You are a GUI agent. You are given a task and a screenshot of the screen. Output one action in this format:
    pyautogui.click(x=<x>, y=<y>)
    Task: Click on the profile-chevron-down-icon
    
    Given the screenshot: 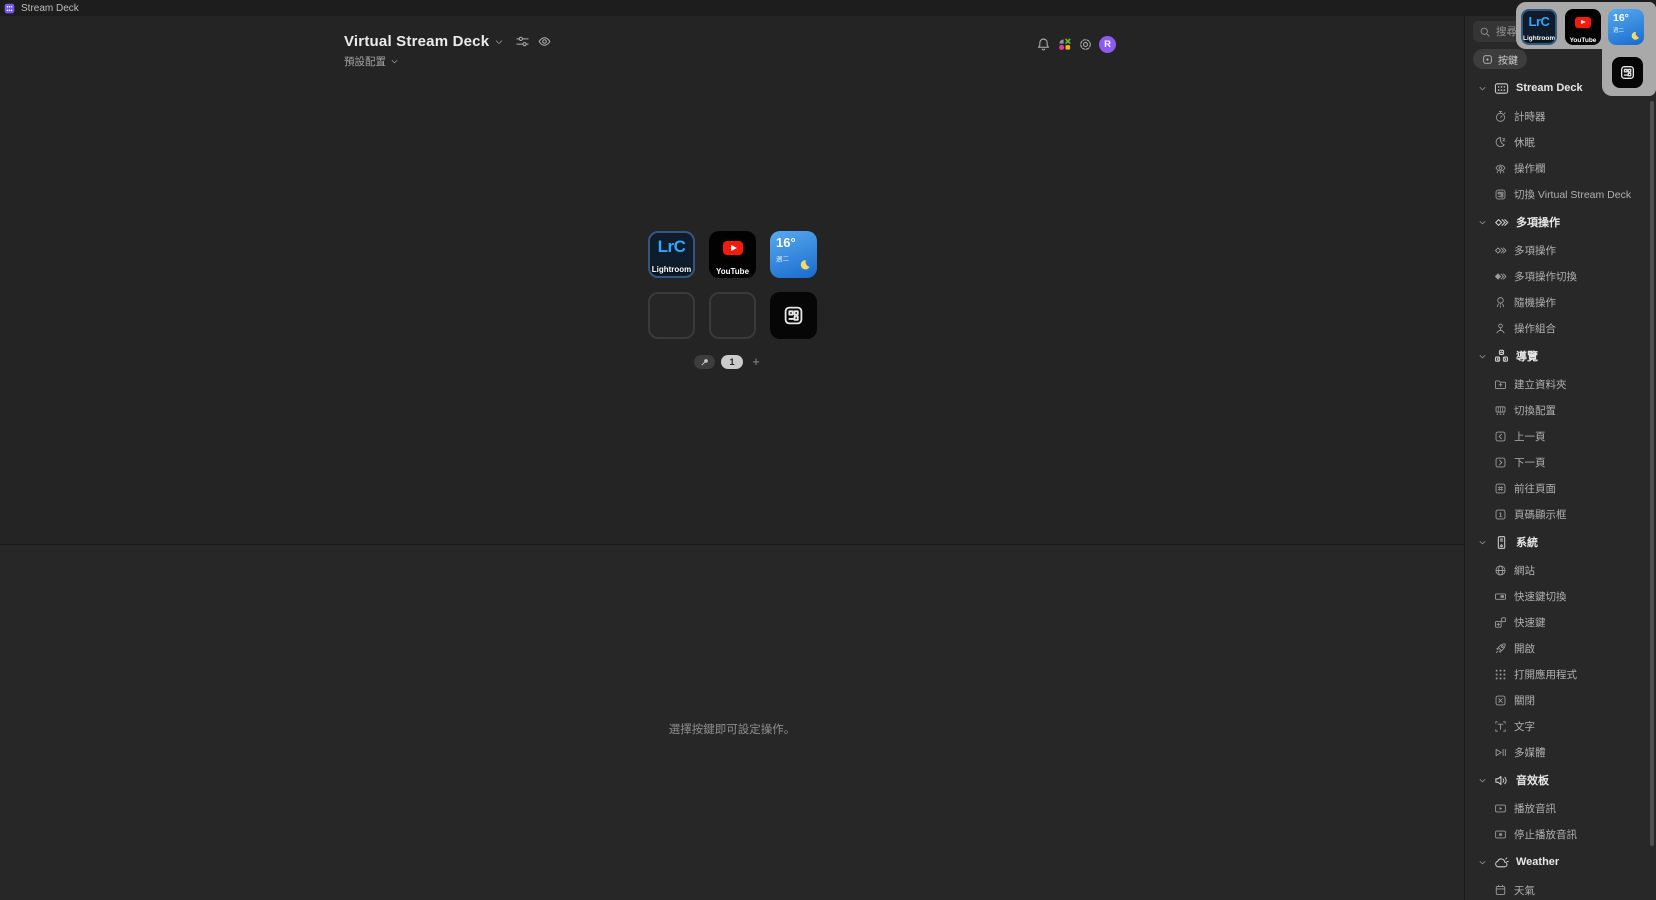 What is the action you would take?
    pyautogui.click(x=499, y=42)
    